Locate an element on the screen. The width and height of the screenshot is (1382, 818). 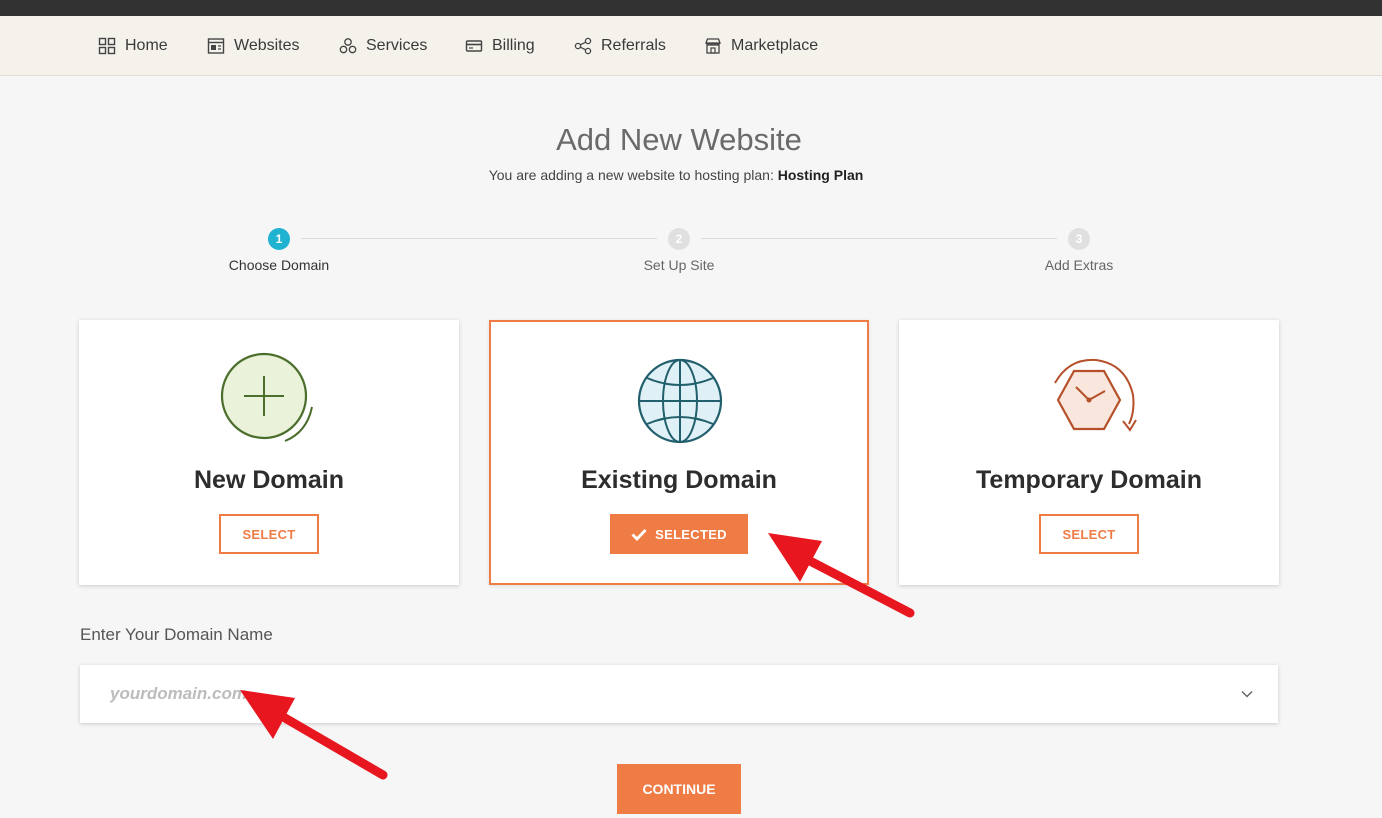
select-new-domain-button: SELECT is located at coordinates (269, 534).